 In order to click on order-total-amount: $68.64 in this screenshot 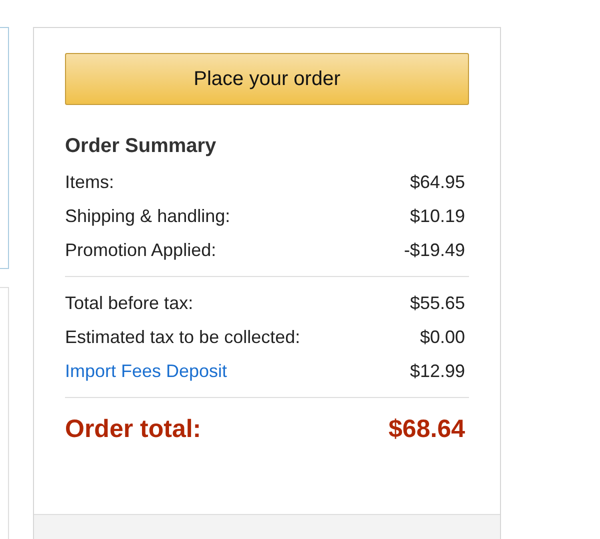, I will do `click(426, 429)`.